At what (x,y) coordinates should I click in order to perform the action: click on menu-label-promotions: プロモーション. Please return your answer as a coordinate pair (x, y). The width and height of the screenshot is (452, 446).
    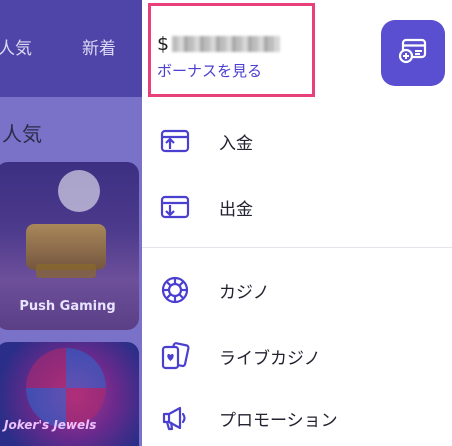
    Looking at the image, I should click on (278, 420).